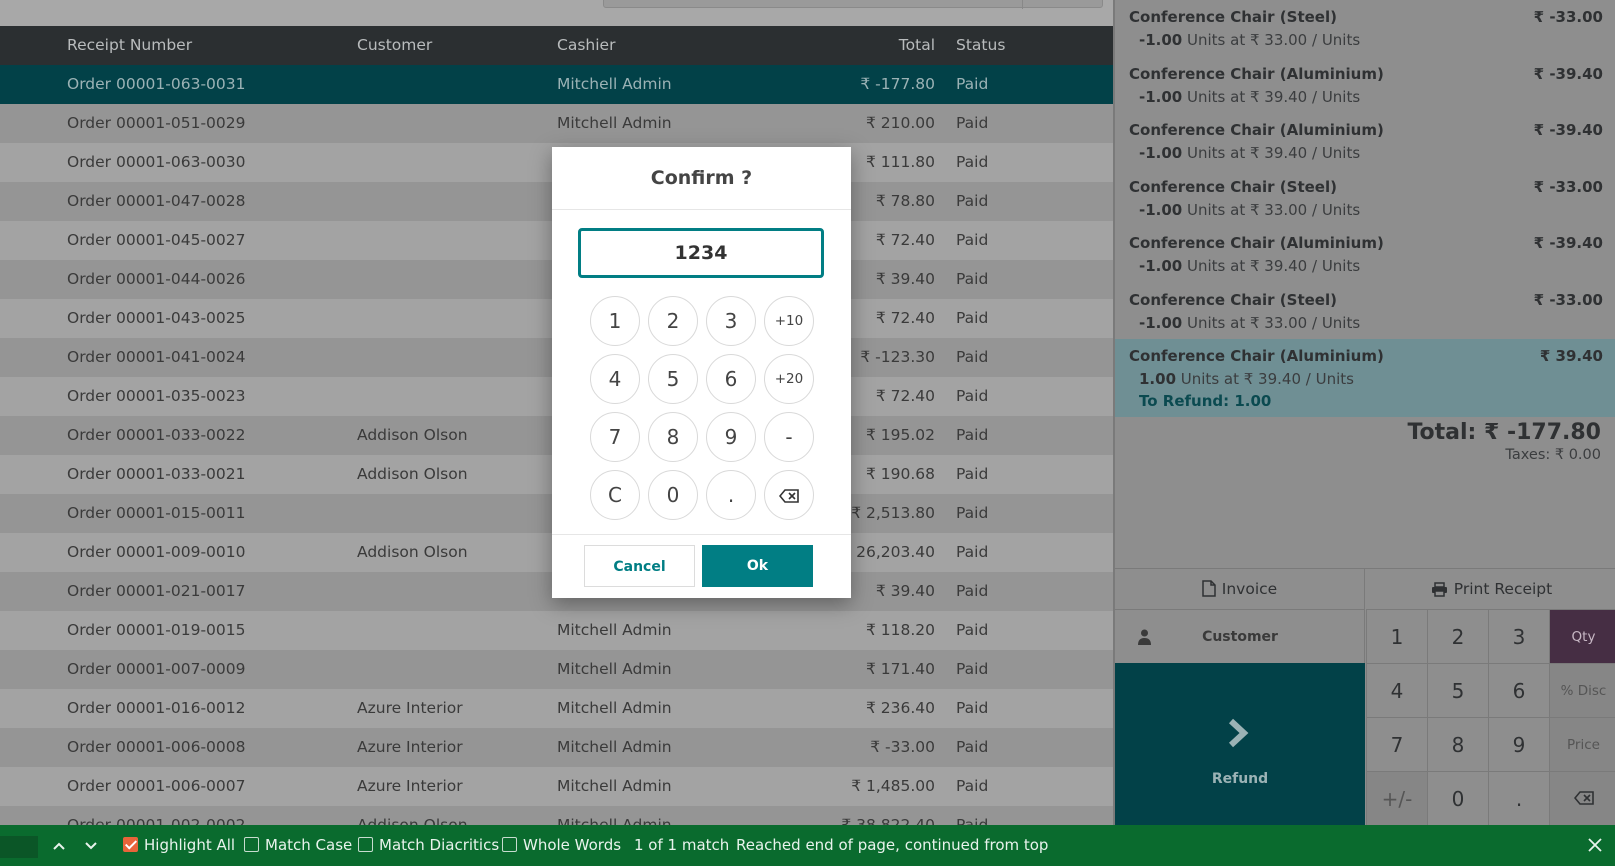 This screenshot has width=1615, height=866. What do you see at coordinates (905, 279) in the screenshot?
I see `total-cell: ₹ 39.40` at bounding box center [905, 279].